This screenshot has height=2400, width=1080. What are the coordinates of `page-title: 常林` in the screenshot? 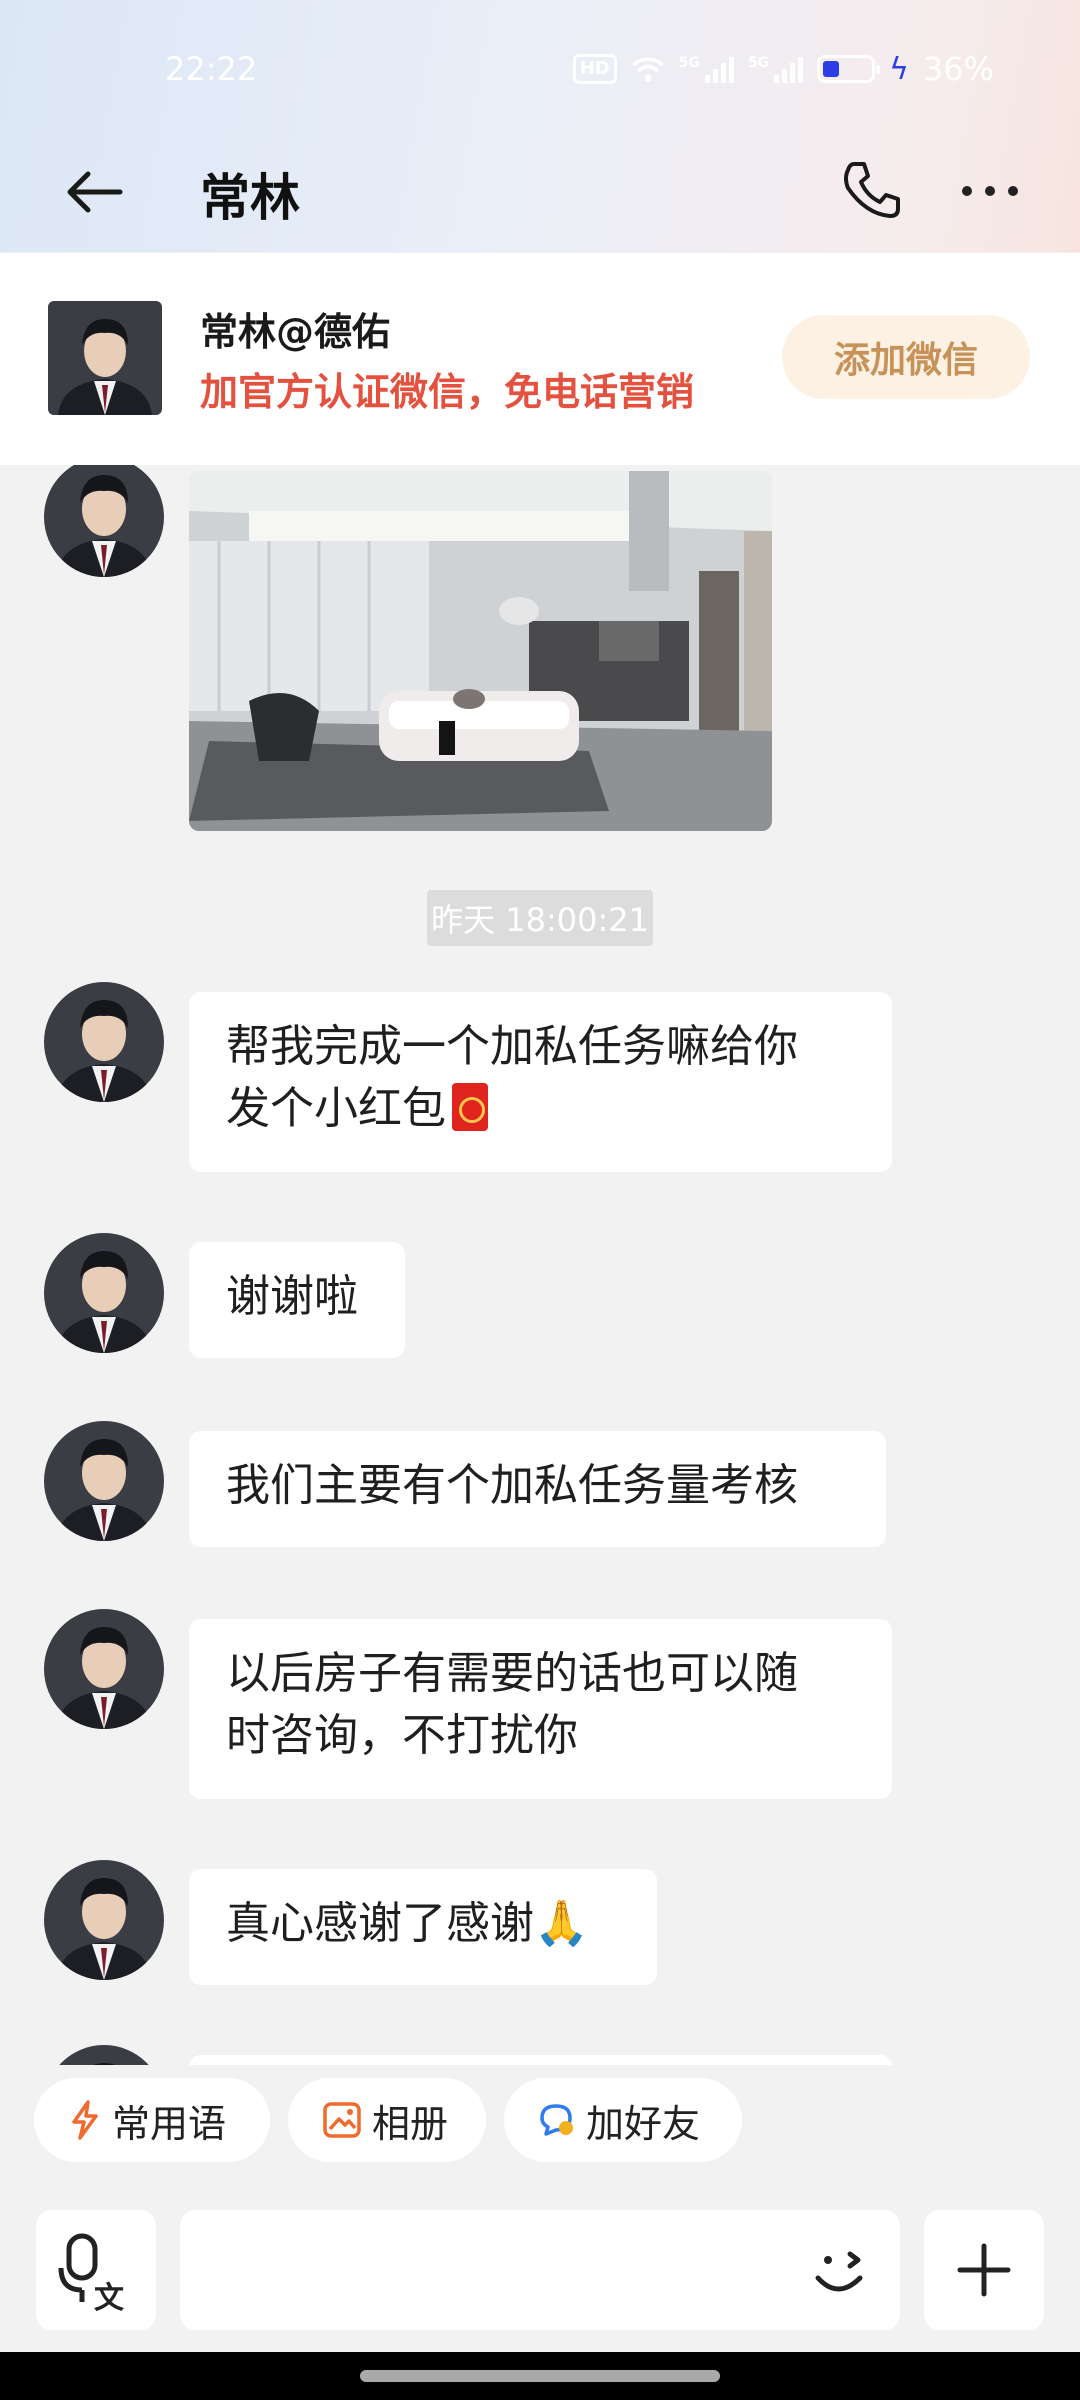 It's located at (250, 198).